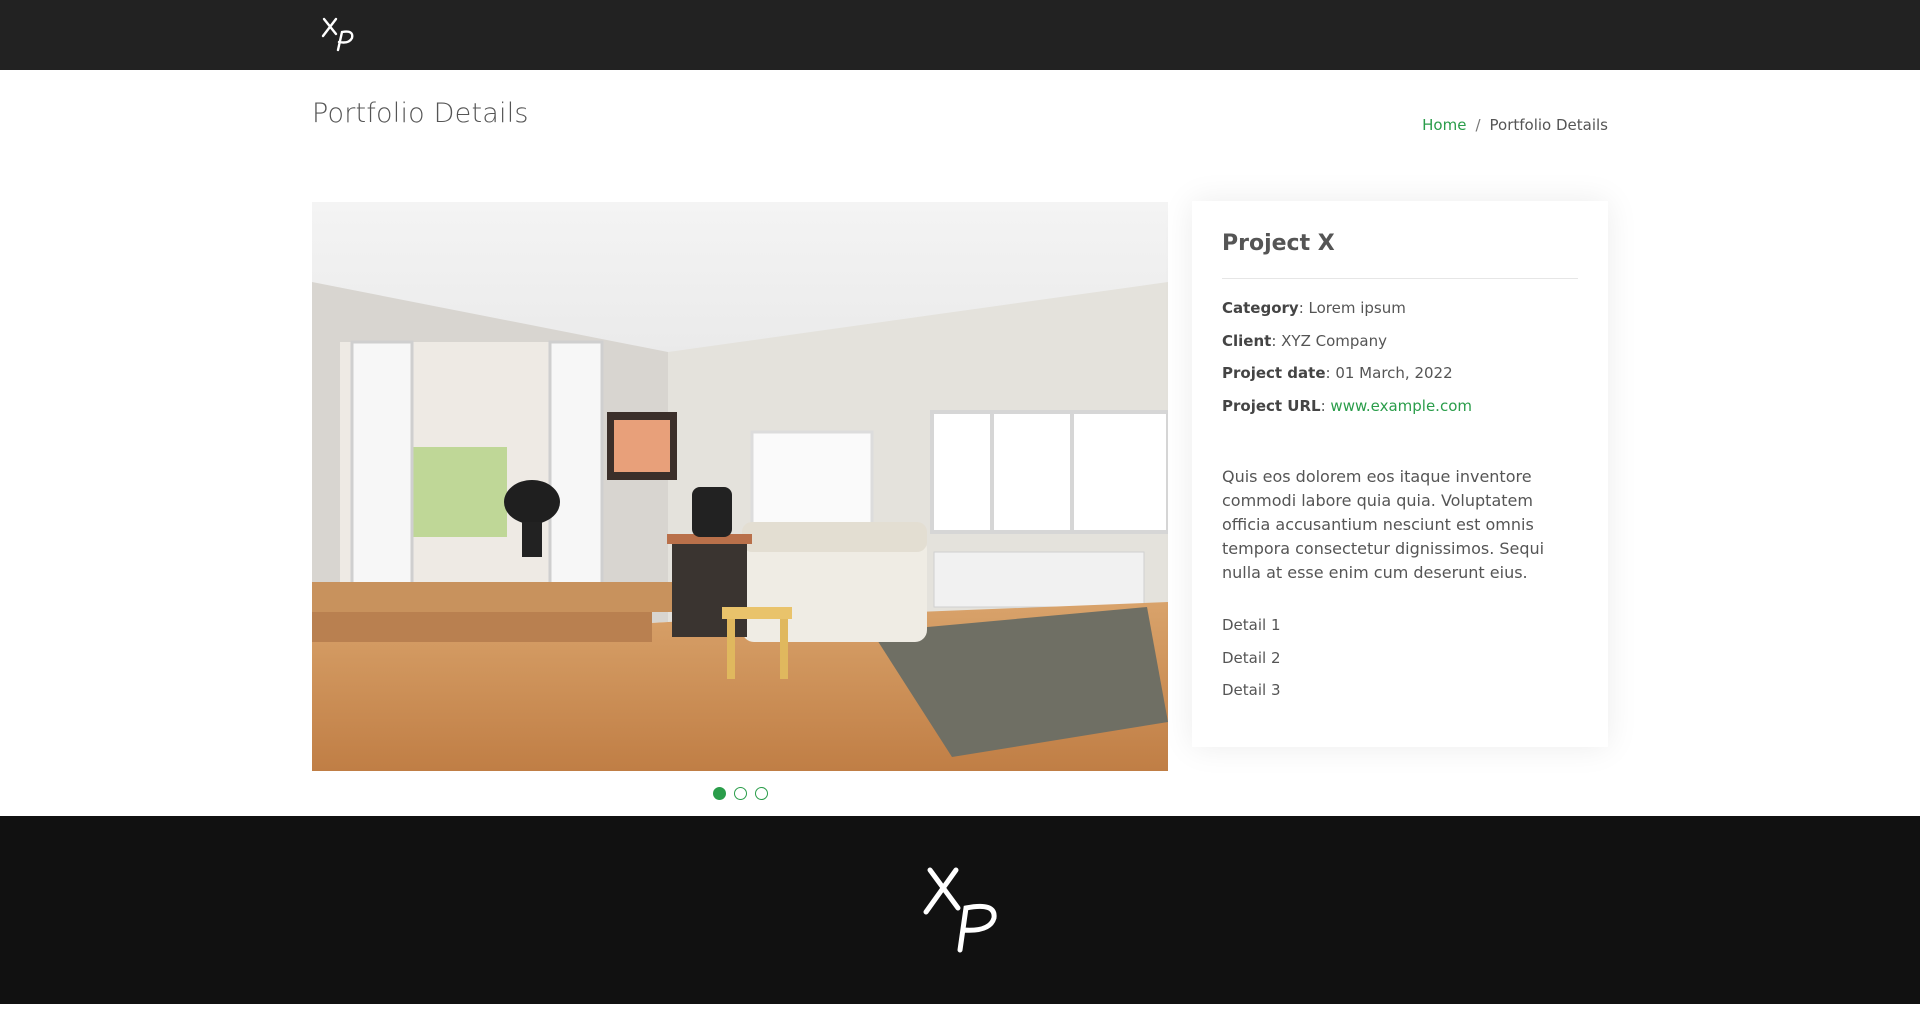 The image size is (1920, 1031). I want to click on info-client-value: XYZ Company, so click(1334, 340).